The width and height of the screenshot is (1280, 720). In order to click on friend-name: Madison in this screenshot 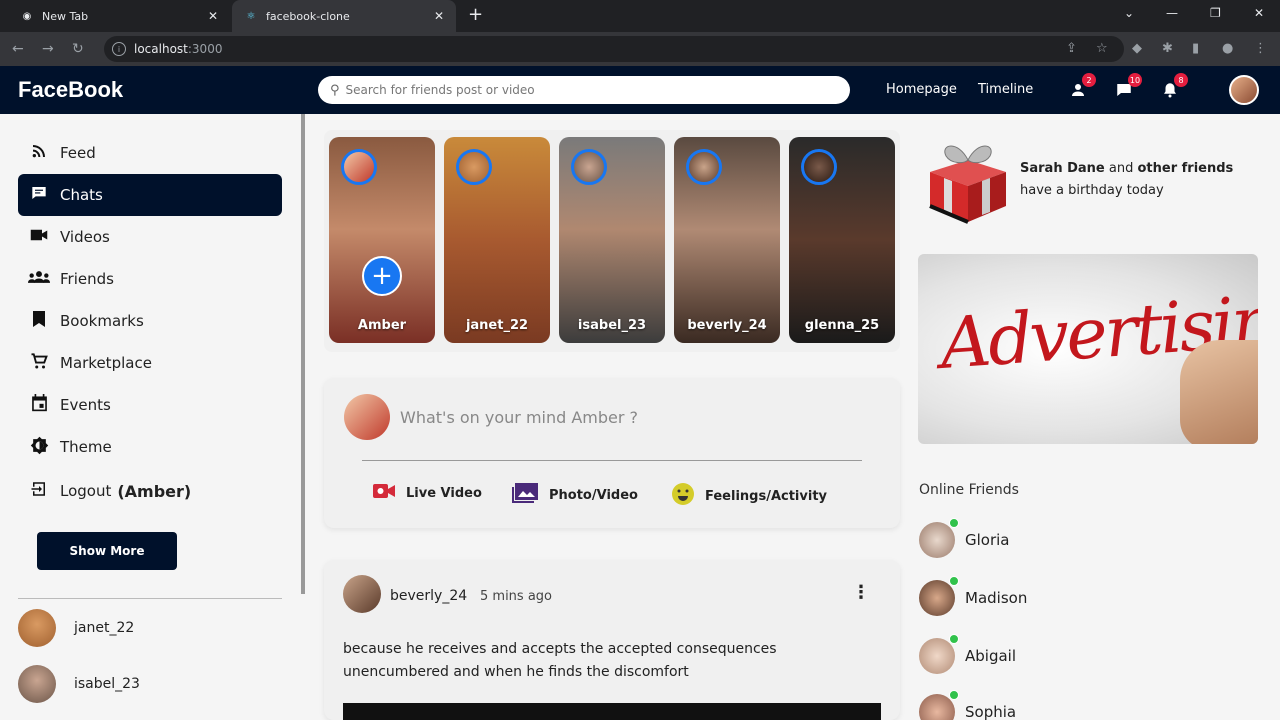, I will do `click(996, 598)`.